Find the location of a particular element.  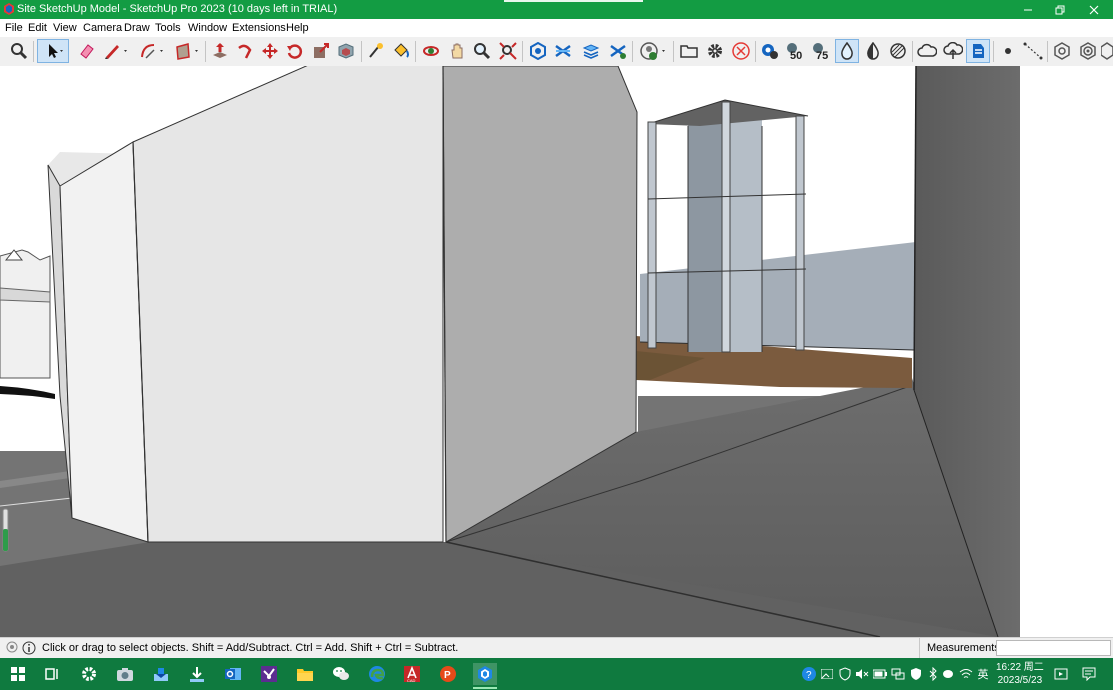

camera-icon is located at coordinates (125, 674).